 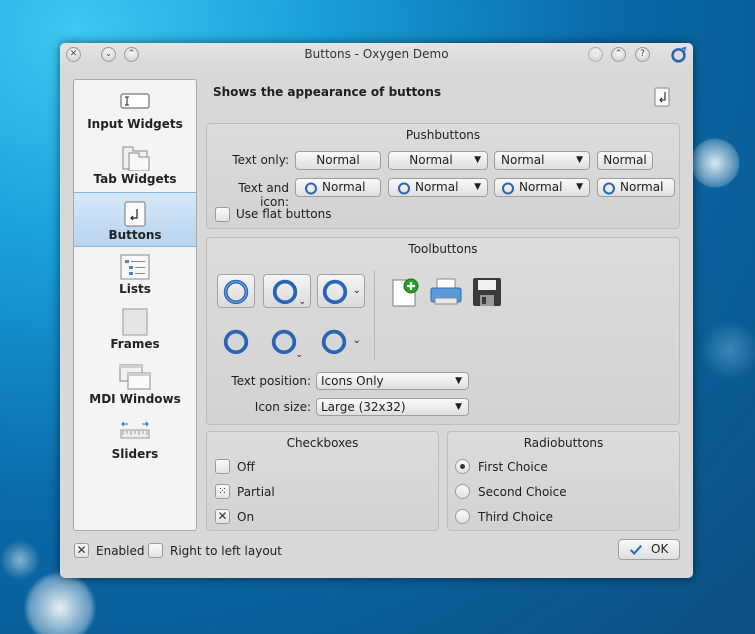 What do you see at coordinates (513, 467) in the screenshot?
I see `radio-label: First Choice` at bounding box center [513, 467].